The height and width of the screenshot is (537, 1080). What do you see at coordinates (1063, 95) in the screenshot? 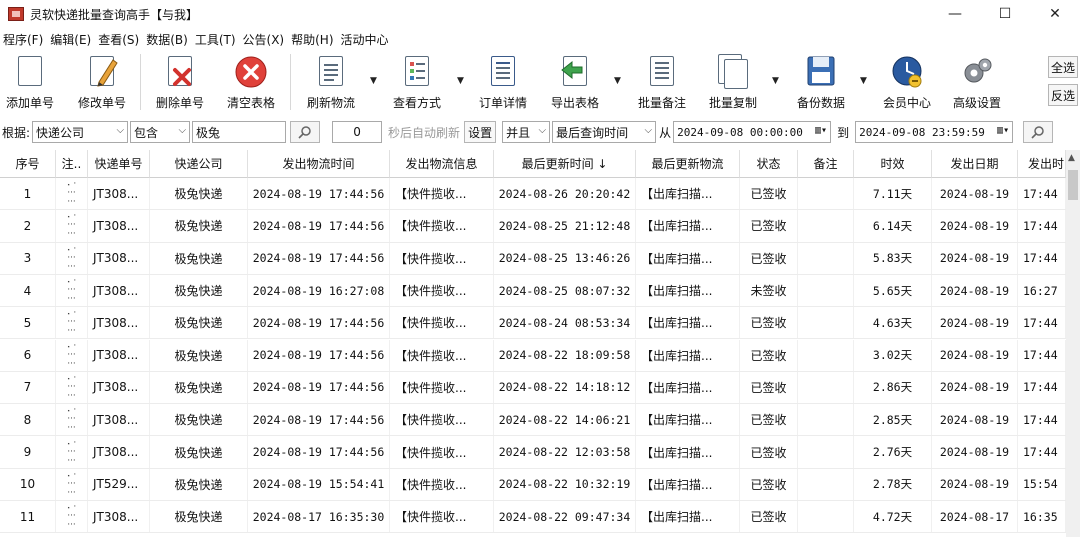
I see `invert-selection-button: 反选` at bounding box center [1063, 95].